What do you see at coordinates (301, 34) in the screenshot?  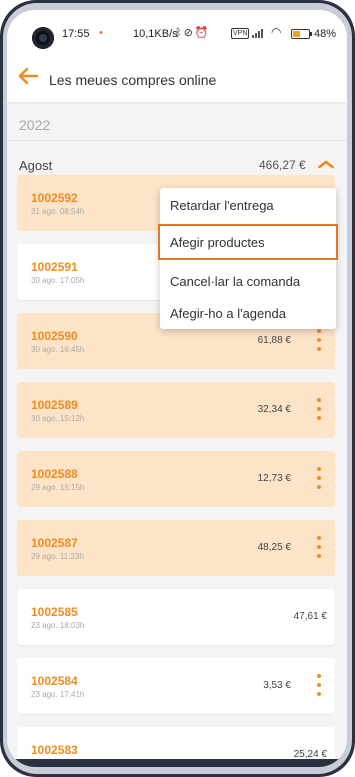 I see `battery-icon` at bounding box center [301, 34].